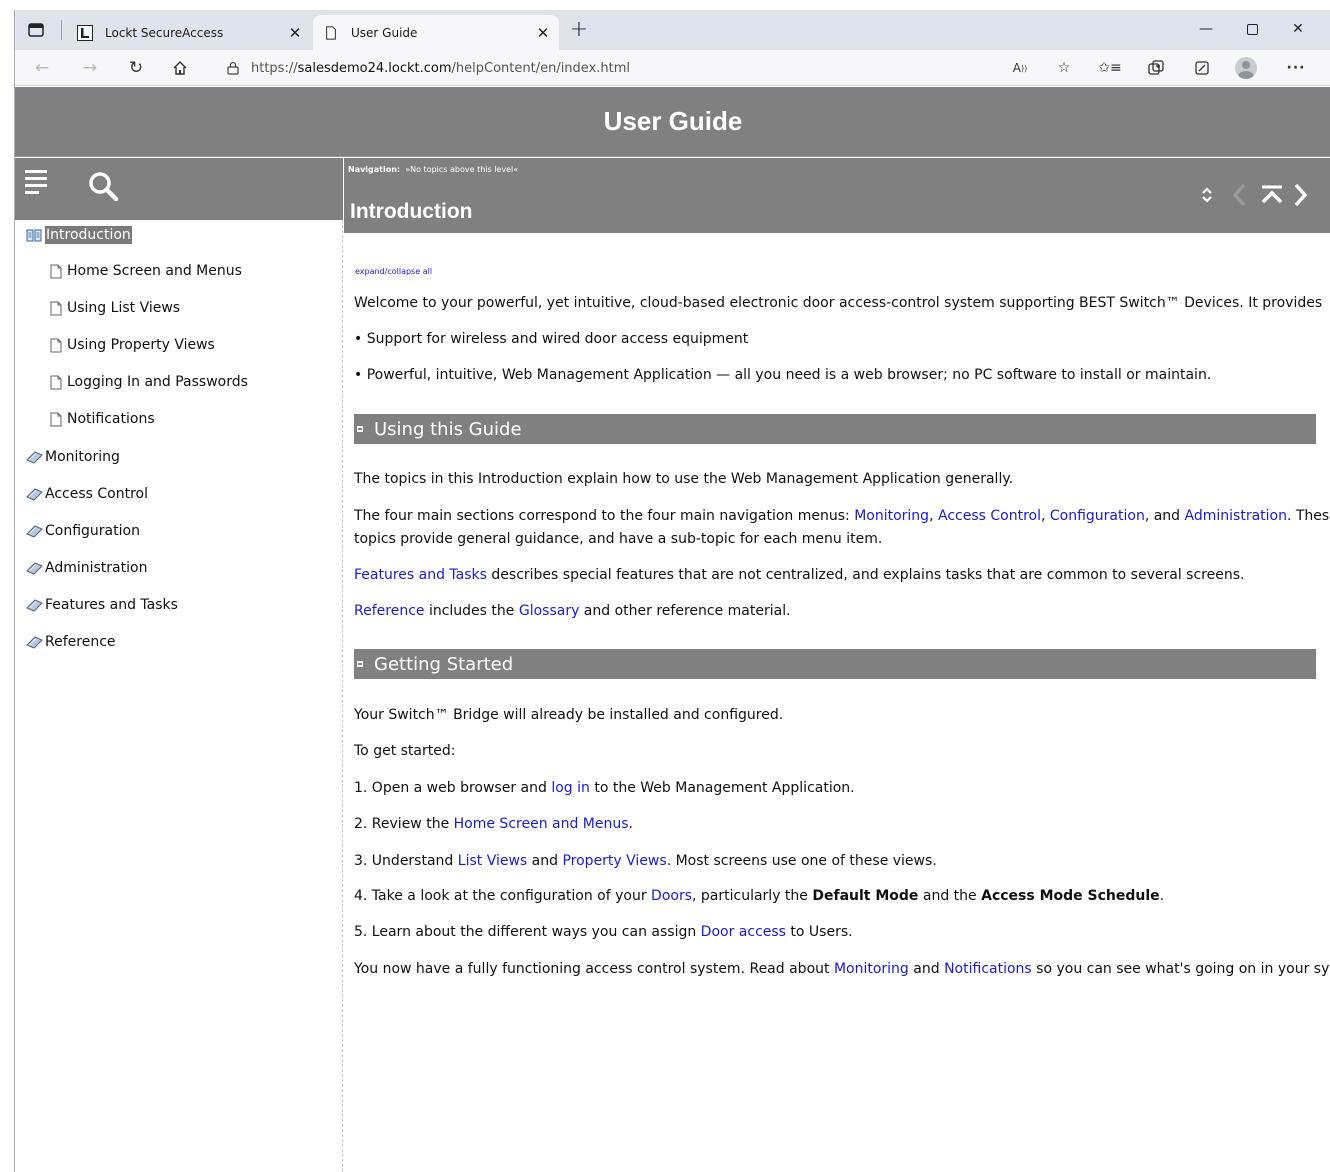 The width and height of the screenshot is (1330, 1172). I want to click on toc-item-reference: Reference, so click(70, 642).